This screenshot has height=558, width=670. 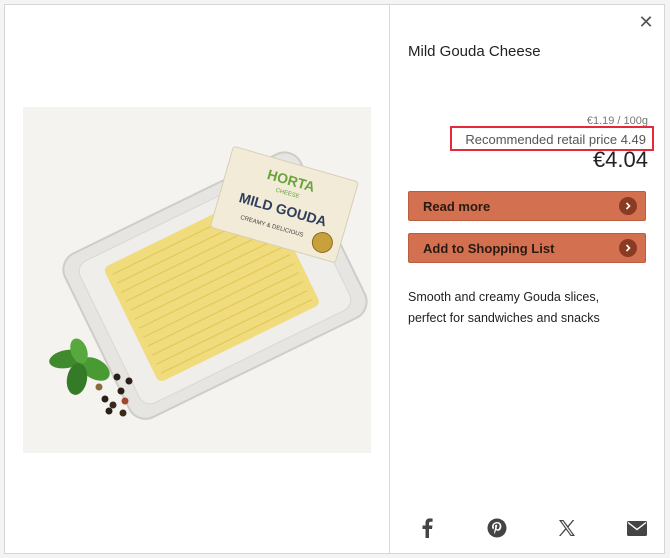 I want to click on read-more-label: Read more, so click(x=457, y=206).